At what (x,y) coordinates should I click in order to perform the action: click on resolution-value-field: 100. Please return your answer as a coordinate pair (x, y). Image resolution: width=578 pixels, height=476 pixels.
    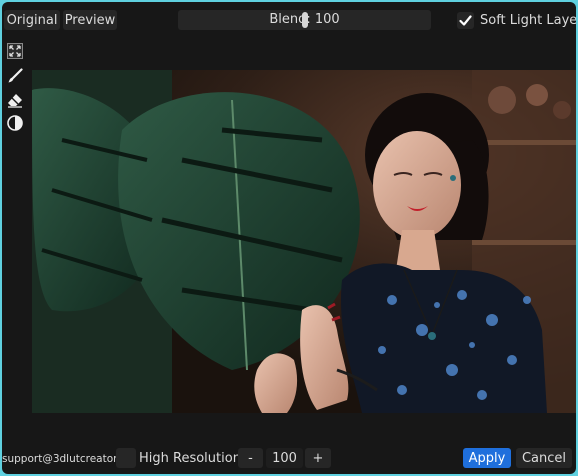
    Looking at the image, I should click on (284, 458).